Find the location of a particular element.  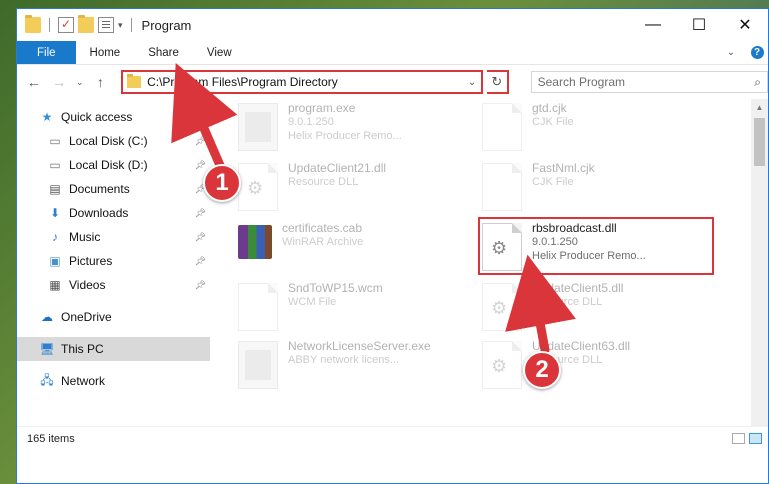

sidebar-item-quick-access: ★ Quick access is located at coordinates (113, 117).